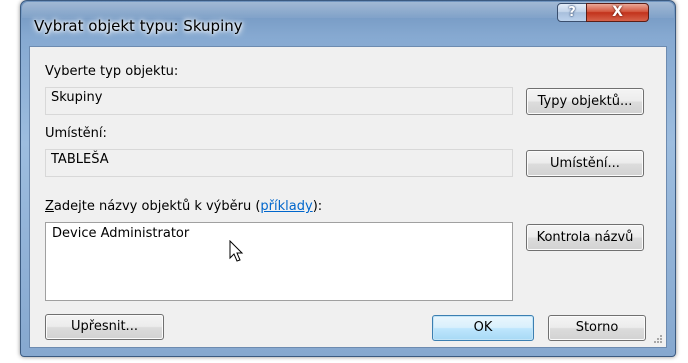 The width and height of the screenshot is (688, 363). I want to click on close-icon: X, so click(617, 12).